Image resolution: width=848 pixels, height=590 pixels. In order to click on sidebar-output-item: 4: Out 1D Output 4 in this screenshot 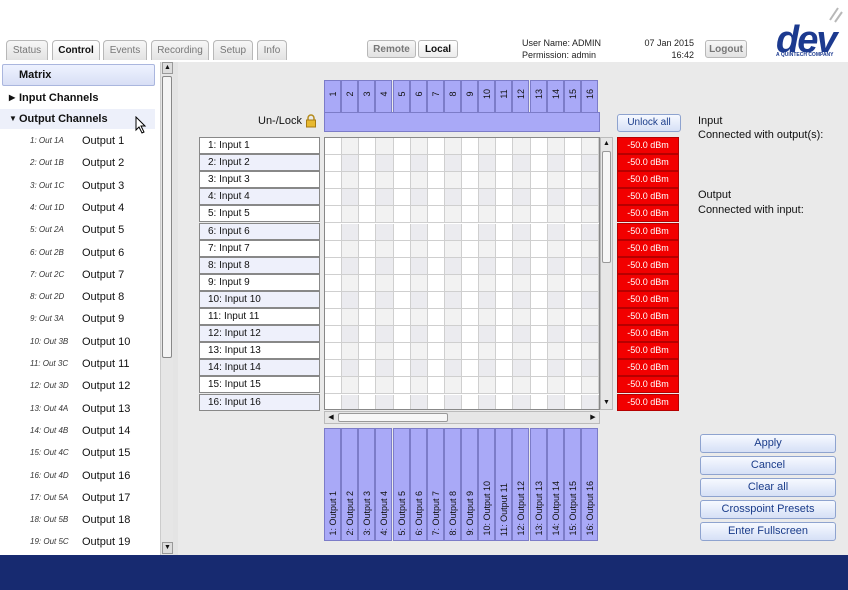, I will do `click(79, 208)`.